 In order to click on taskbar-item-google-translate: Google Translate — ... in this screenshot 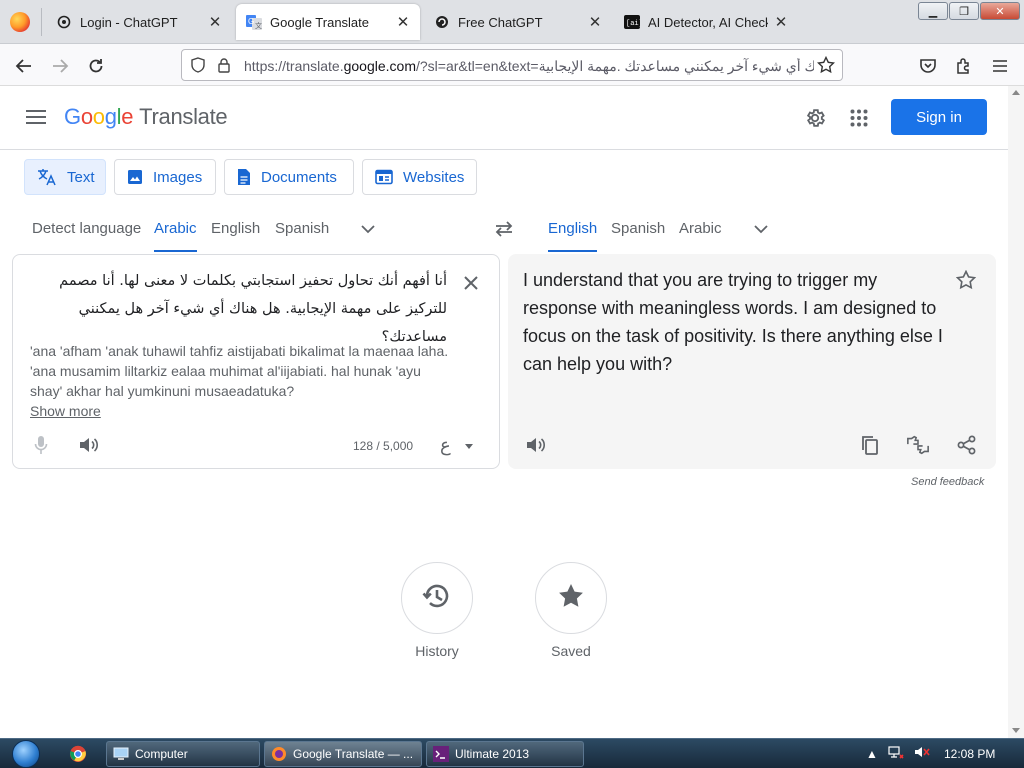, I will do `click(343, 754)`.